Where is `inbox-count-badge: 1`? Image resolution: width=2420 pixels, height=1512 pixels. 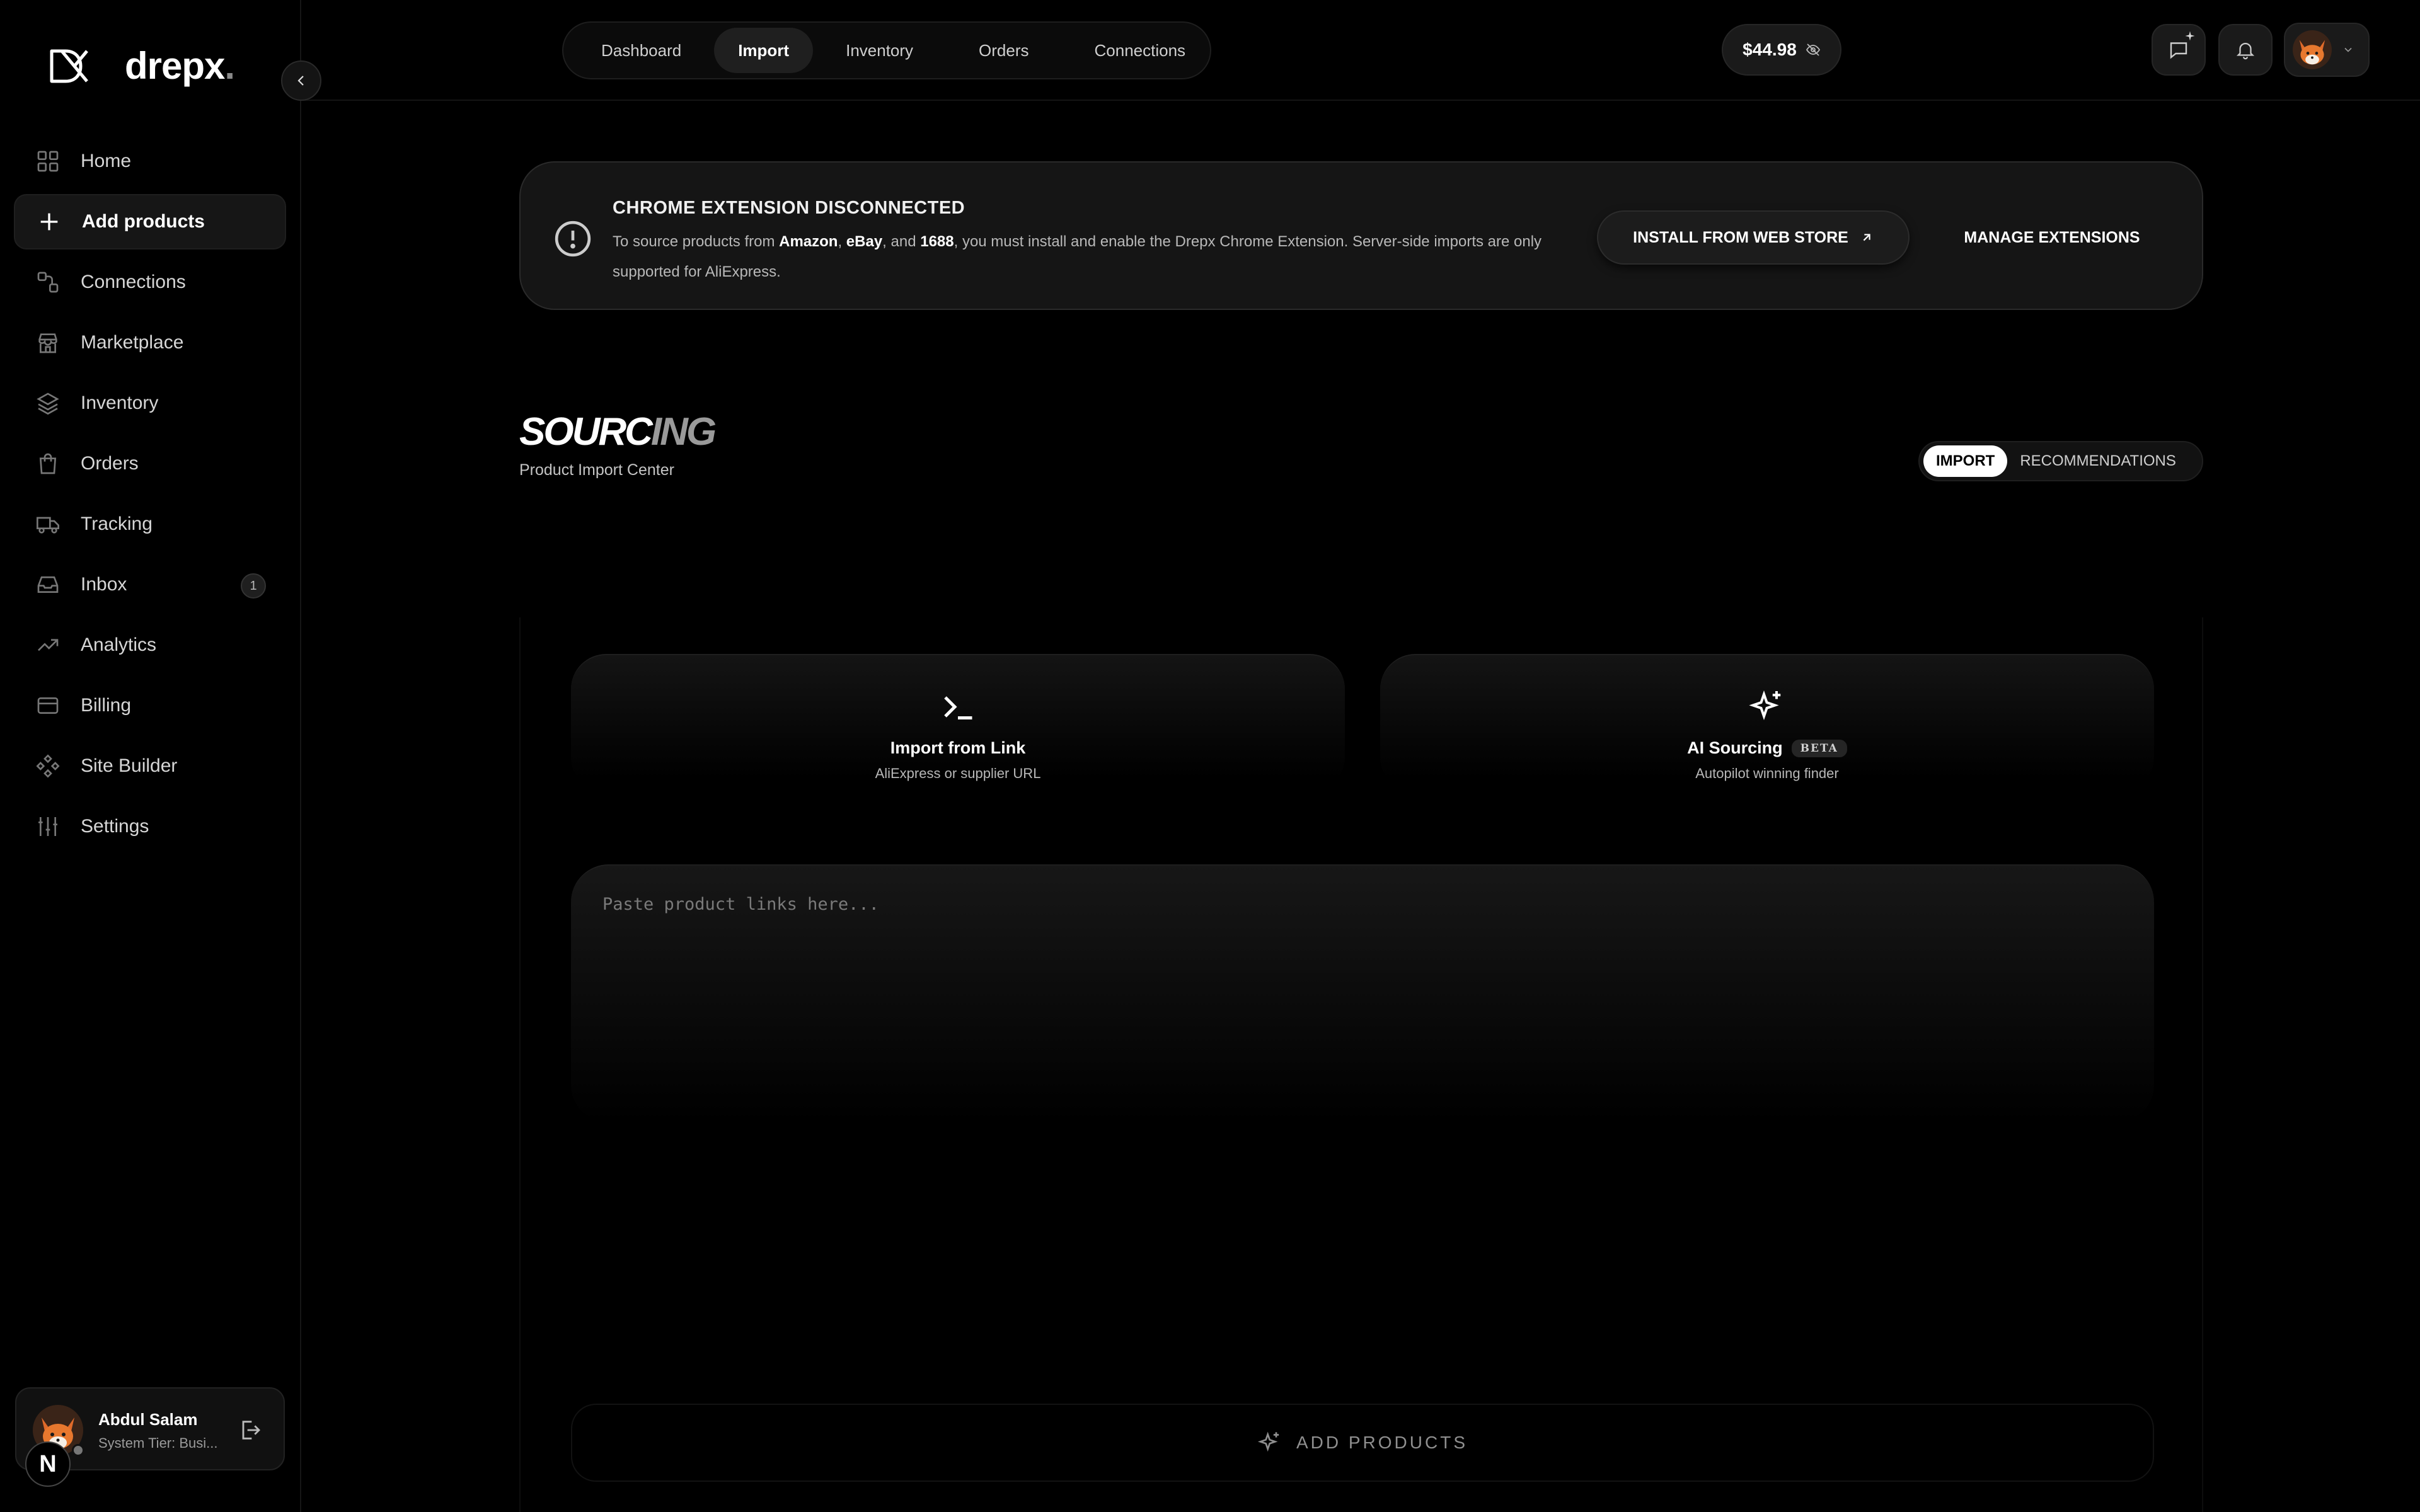 inbox-count-badge: 1 is located at coordinates (254, 585).